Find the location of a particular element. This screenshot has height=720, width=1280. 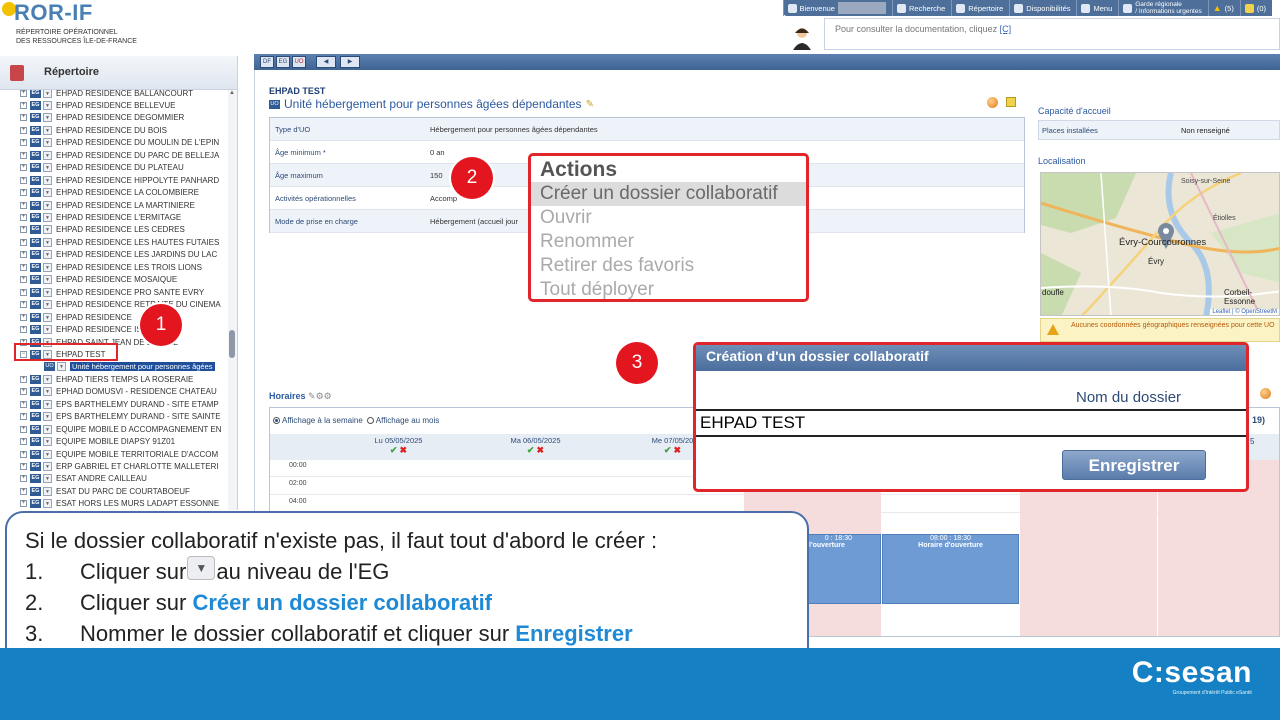

nav-recherche: Recherche is located at coordinates (921, 8).